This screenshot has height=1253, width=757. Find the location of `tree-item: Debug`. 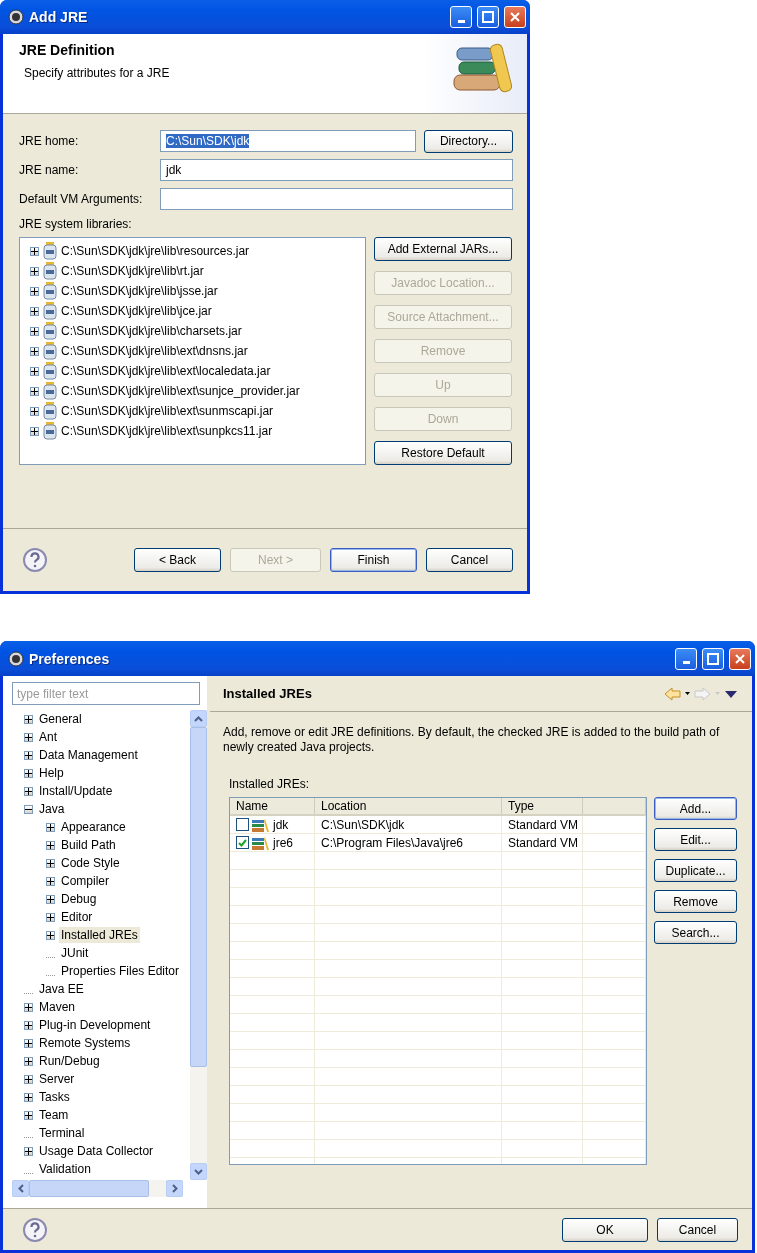

tree-item: Debug is located at coordinates (79, 899).